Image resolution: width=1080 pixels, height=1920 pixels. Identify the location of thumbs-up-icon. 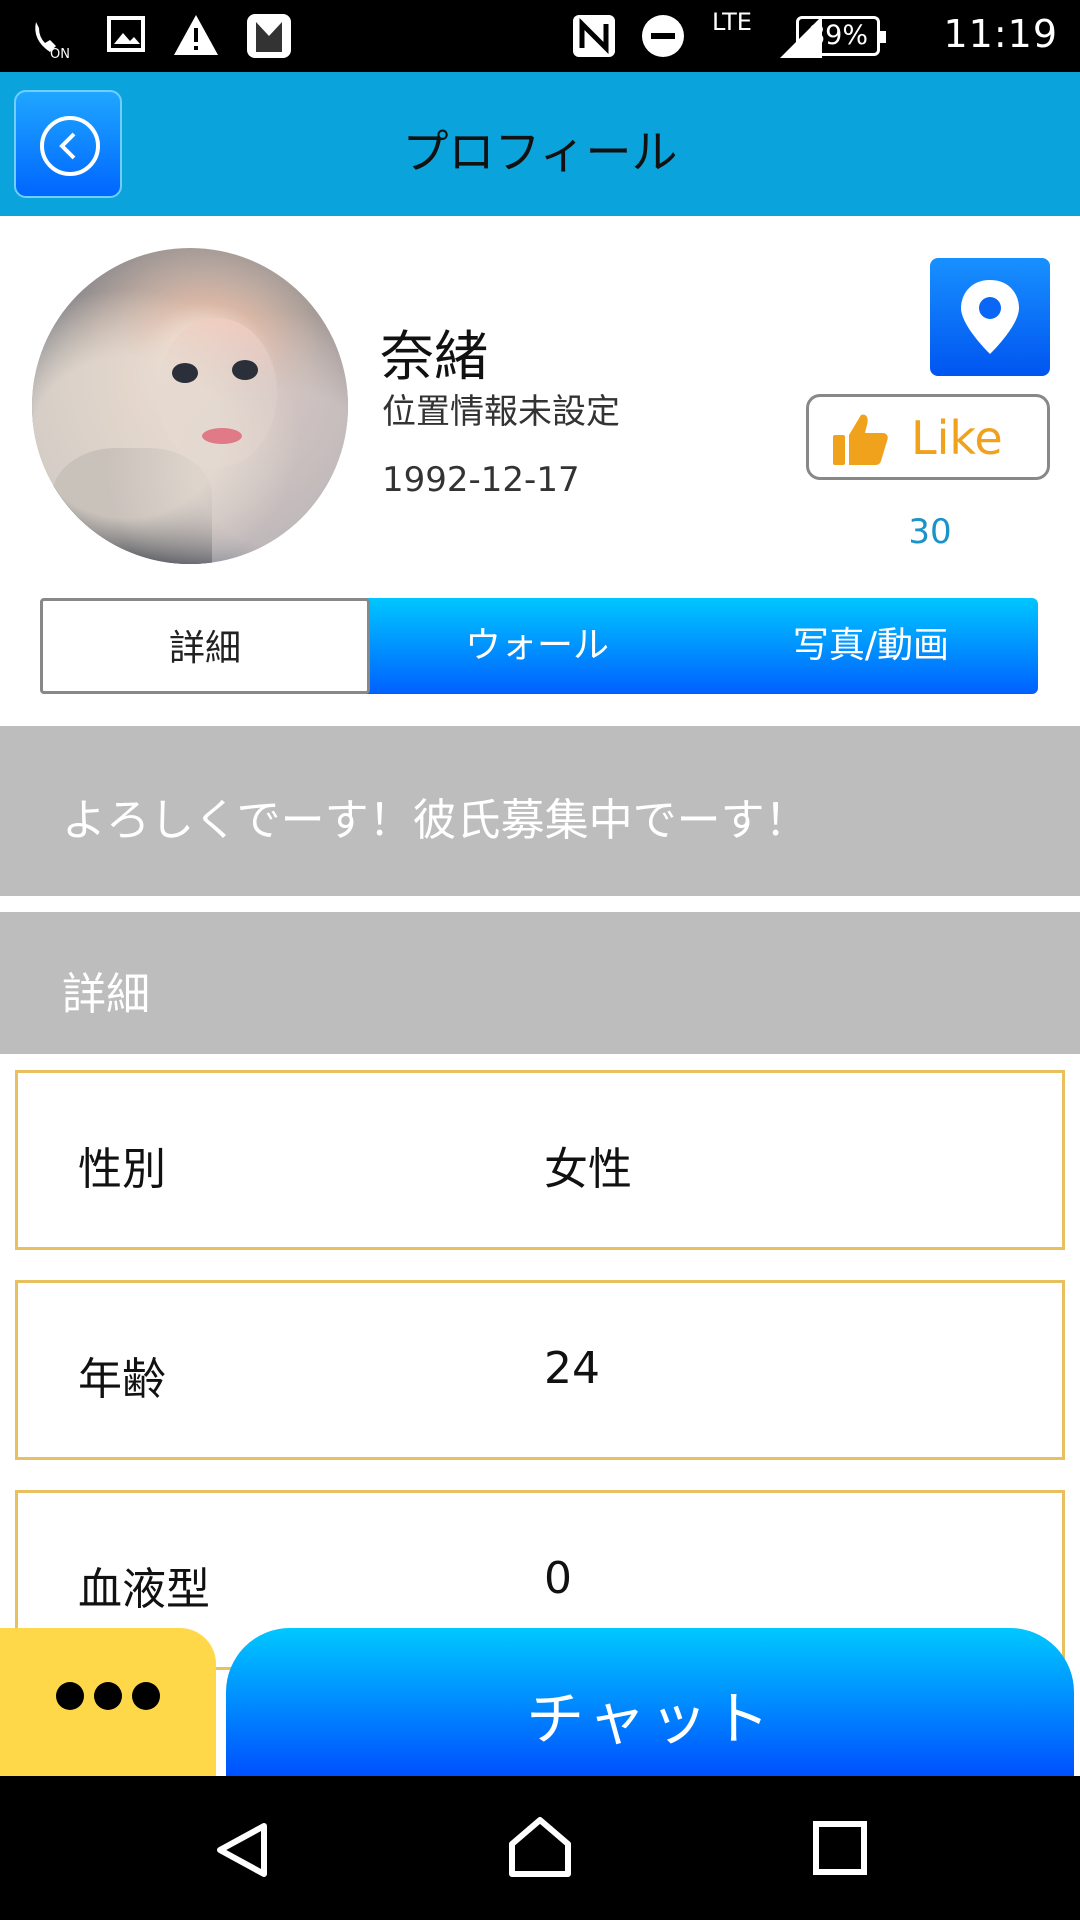
(860, 439).